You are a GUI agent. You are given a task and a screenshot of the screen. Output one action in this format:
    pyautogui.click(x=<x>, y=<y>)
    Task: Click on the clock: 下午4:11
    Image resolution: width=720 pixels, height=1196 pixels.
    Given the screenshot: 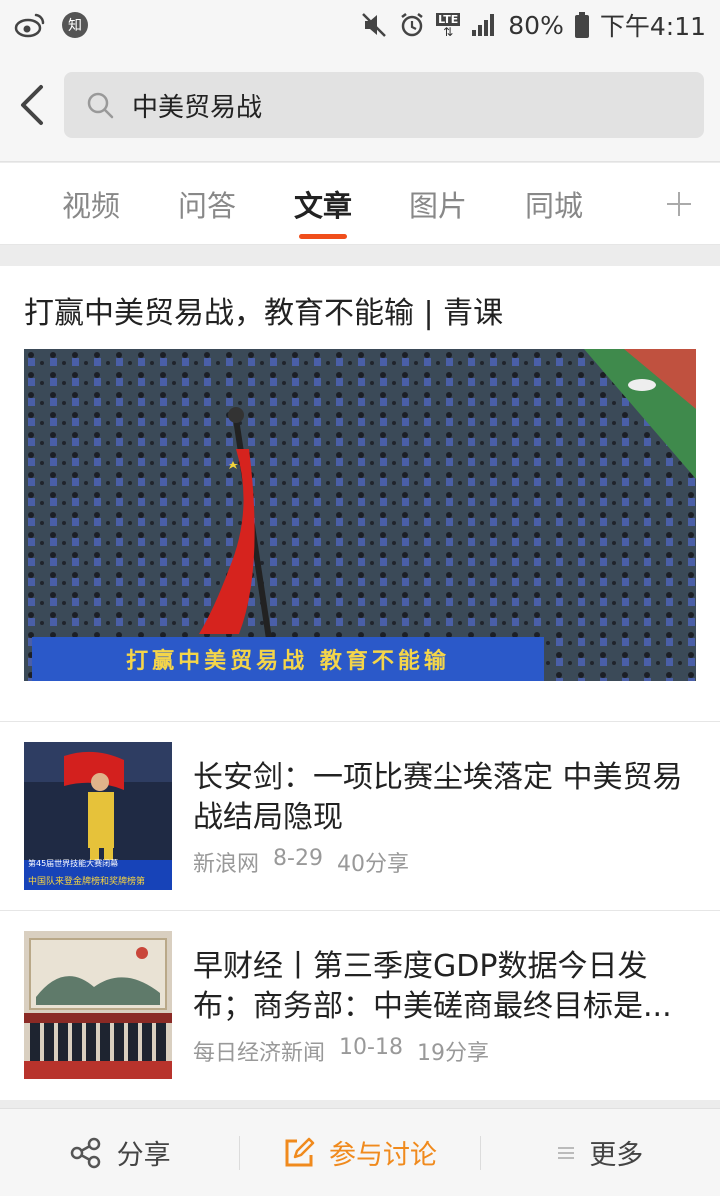 What is the action you would take?
    pyautogui.click(x=652, y=26)
    